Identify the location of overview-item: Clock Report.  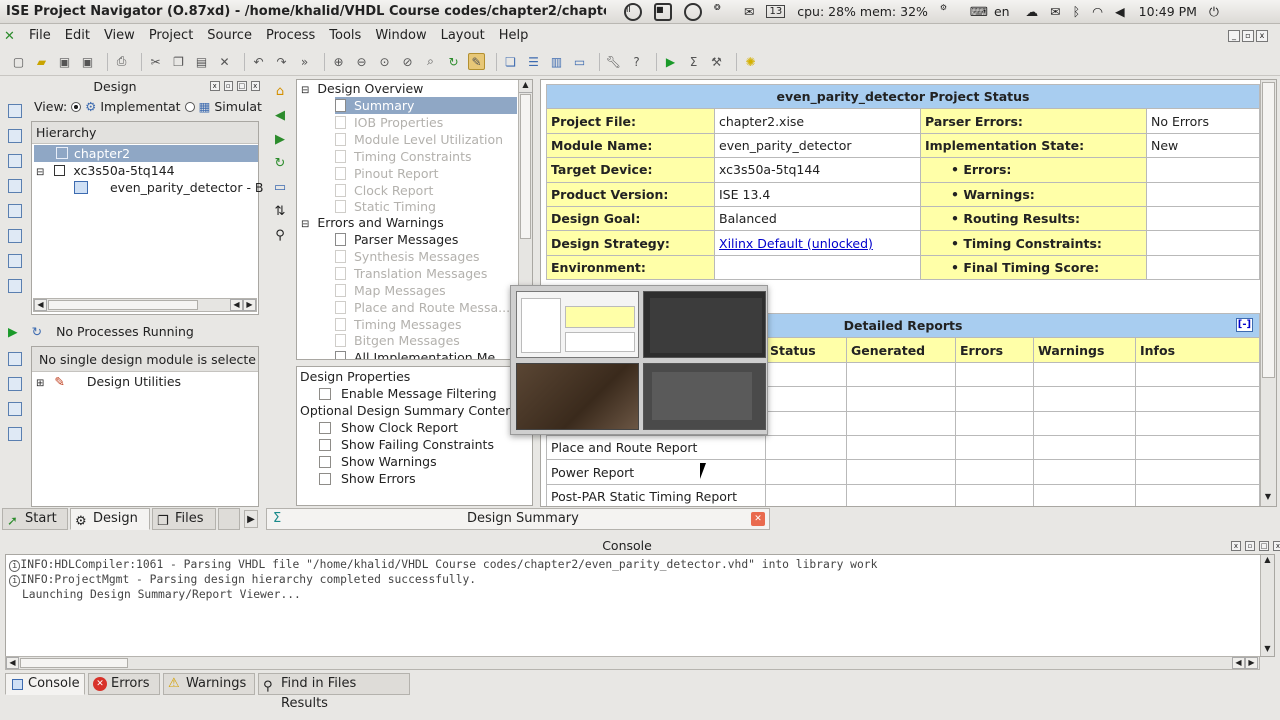
(384, 190).